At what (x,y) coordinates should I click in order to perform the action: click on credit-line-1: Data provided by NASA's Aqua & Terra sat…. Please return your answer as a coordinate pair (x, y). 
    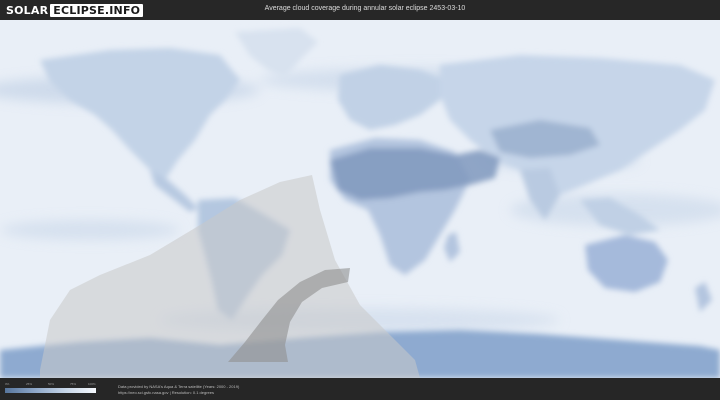
    Looking at the image, I should click on (179, 386).